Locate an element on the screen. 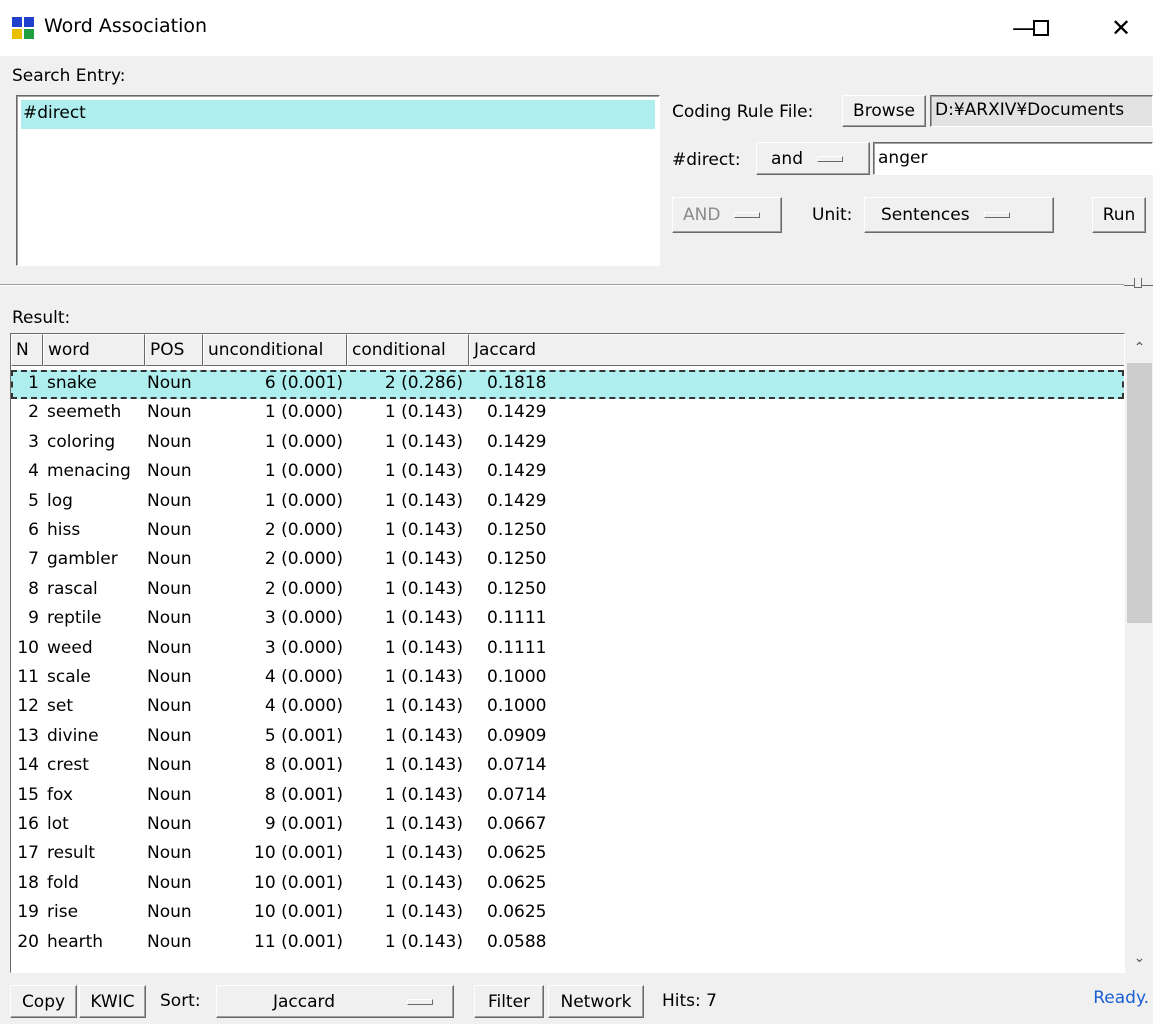 The height and width of the screenshot is (1024, 1153). condition-value-input: anger is located at coordinates (1013, 158).